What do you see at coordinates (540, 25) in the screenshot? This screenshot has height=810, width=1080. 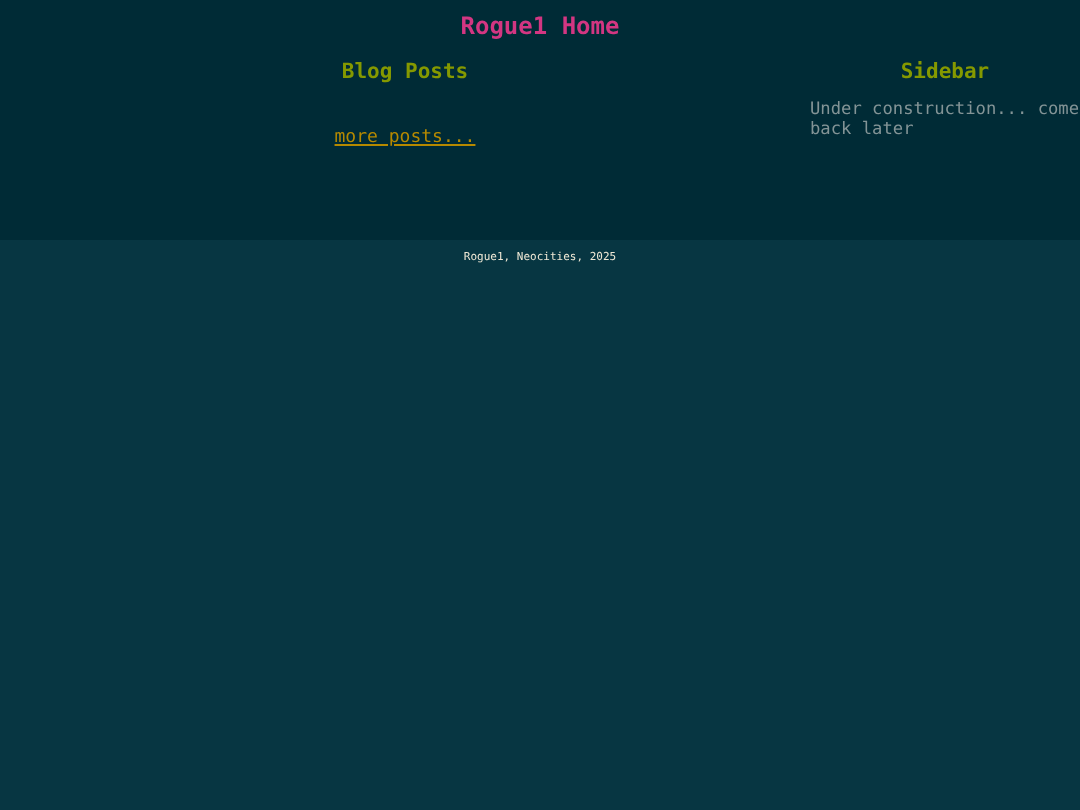 I see `site-title: Rogue1 Home` at bounding box center [540, 25].